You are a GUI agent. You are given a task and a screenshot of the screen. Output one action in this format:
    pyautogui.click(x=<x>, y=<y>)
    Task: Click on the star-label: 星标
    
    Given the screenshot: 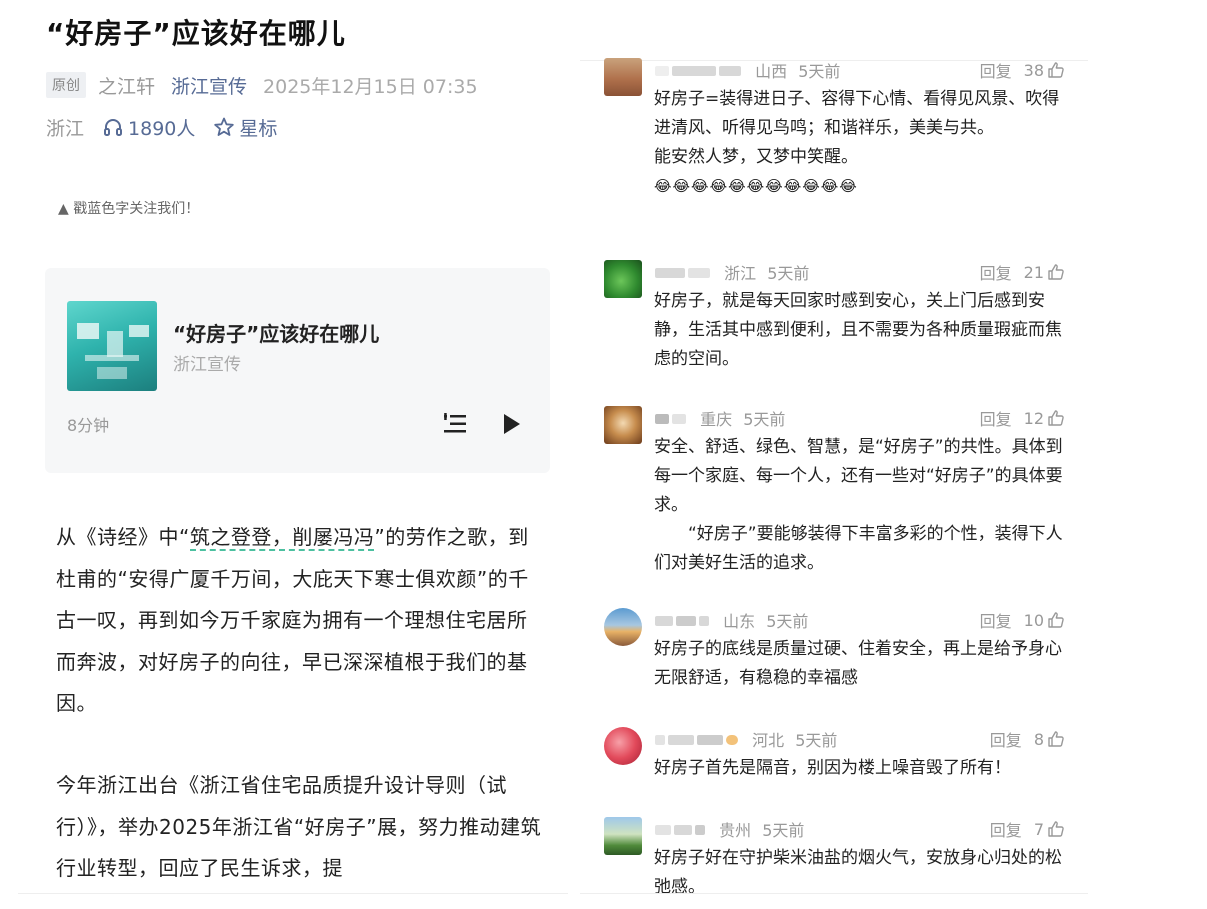 What is the action you would take?
    pyautogui.click(x=258, y=128)
    